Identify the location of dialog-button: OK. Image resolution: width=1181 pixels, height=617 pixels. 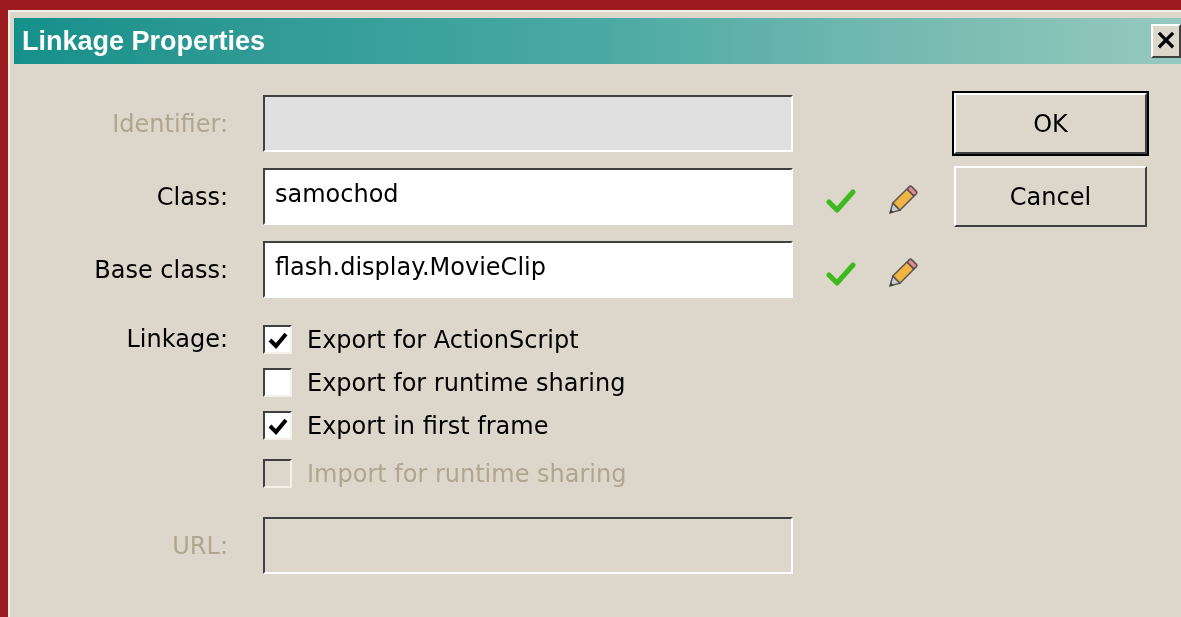
(1050, 123).